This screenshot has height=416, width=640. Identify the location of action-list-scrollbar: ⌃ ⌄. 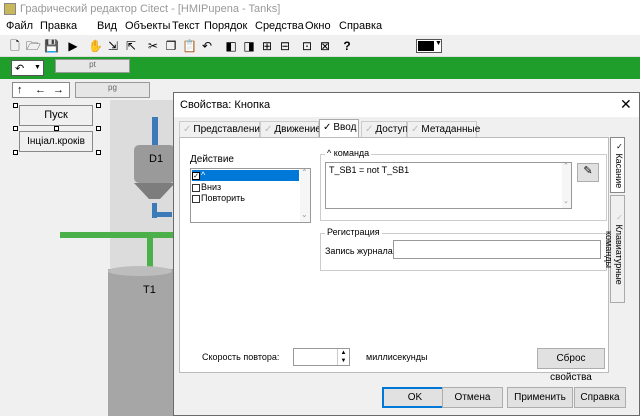
(305, 195).